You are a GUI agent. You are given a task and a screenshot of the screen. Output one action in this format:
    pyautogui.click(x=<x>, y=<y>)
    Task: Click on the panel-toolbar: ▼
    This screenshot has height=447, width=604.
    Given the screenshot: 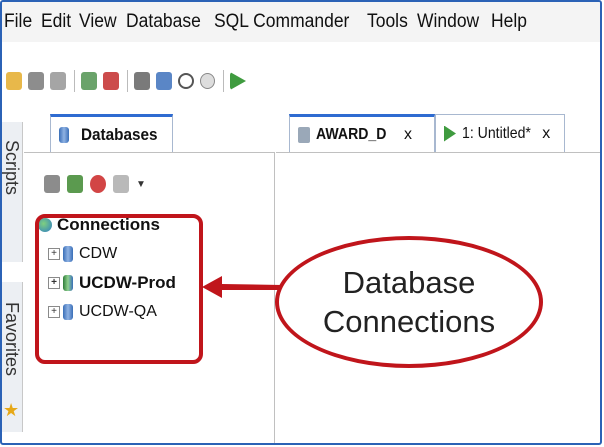 What is the action you would take?
    pyautogui.click(x=95, y=184)
    